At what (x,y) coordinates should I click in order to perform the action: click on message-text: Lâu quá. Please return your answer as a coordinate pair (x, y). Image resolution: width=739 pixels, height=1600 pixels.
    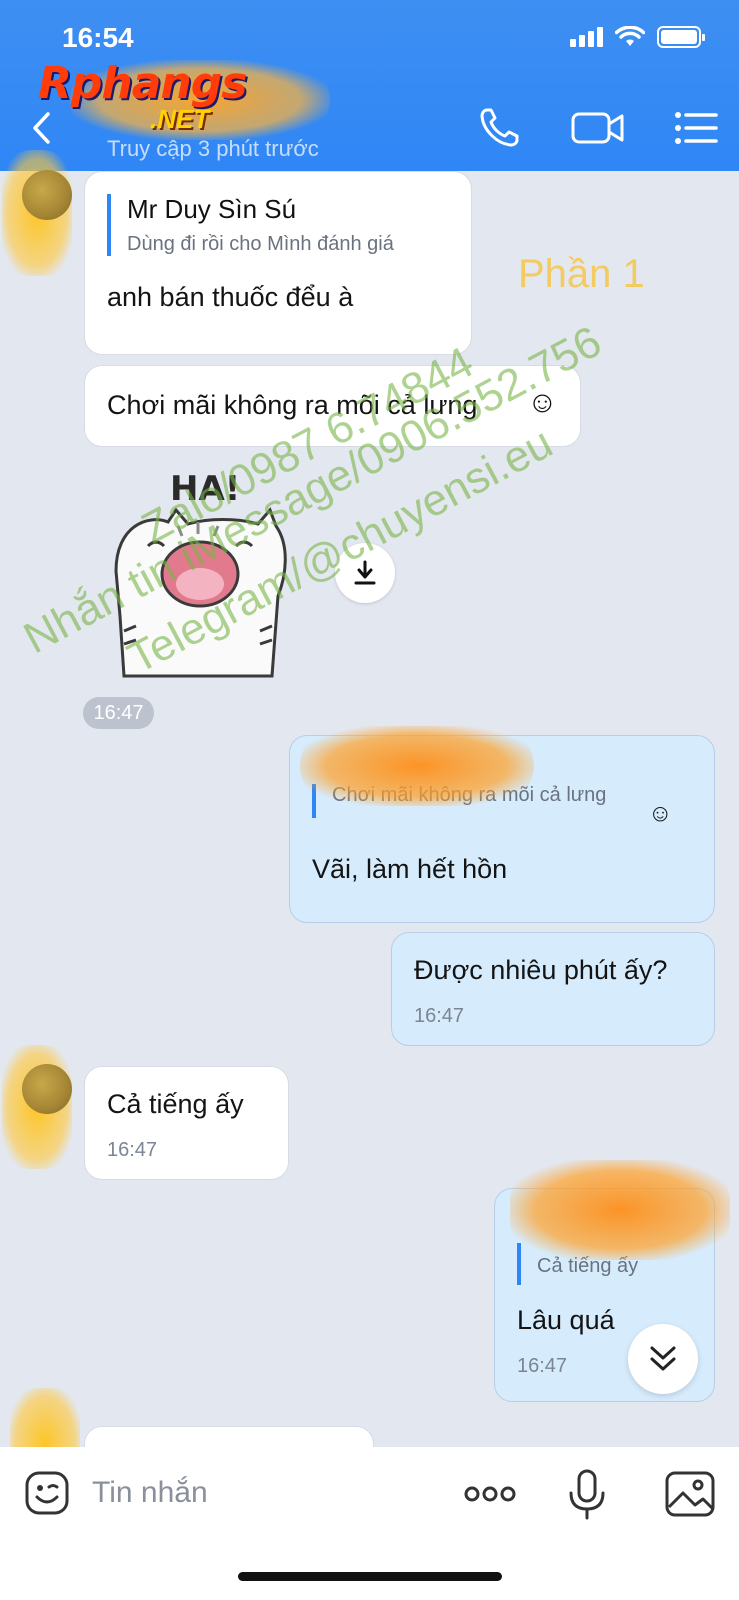
    Looking at the image, I should click on (566, 1320).